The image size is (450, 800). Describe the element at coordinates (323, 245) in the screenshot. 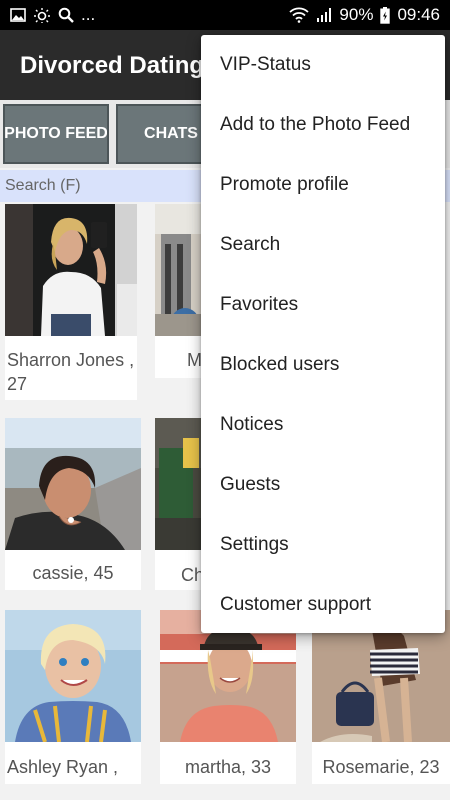

I see `menu-item-search: Search` at that location.